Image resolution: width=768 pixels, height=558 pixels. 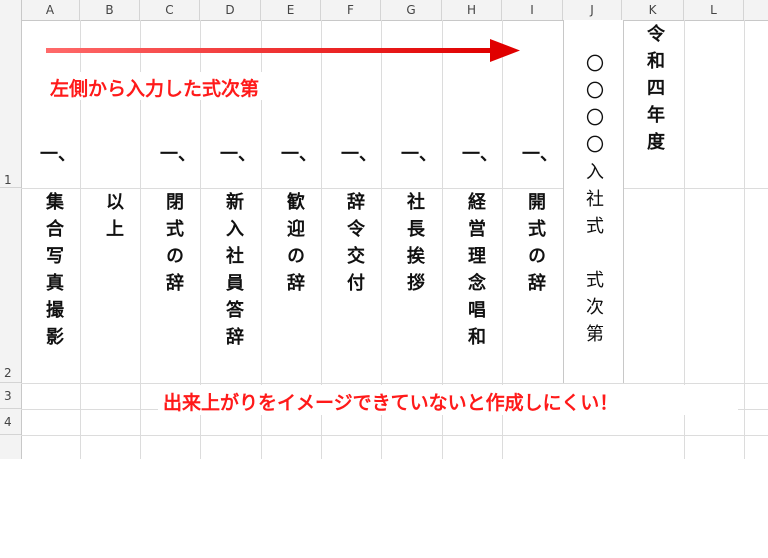 What do you see at coordinates (10, 422) in the screenshot?
I see `row-header-4: 4` at bounding box center [10, 422].